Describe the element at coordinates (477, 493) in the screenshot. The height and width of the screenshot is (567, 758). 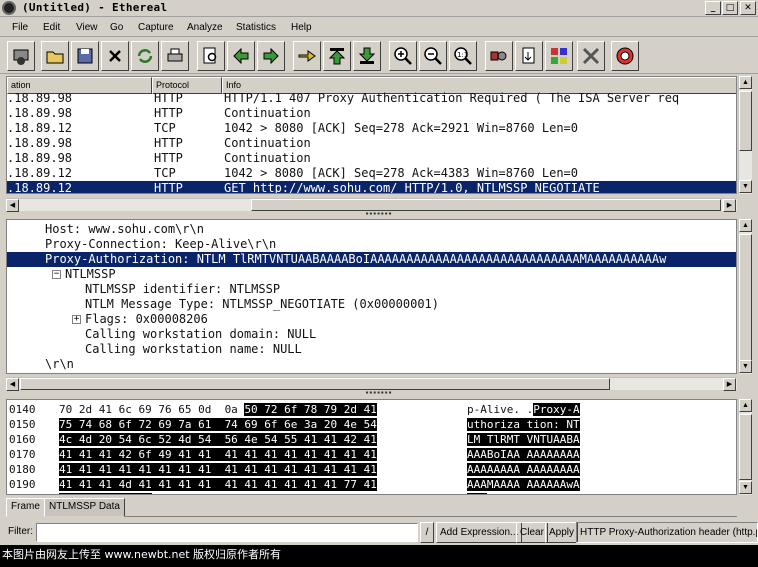
I see `ascii-highlighted: AAA` at that location.